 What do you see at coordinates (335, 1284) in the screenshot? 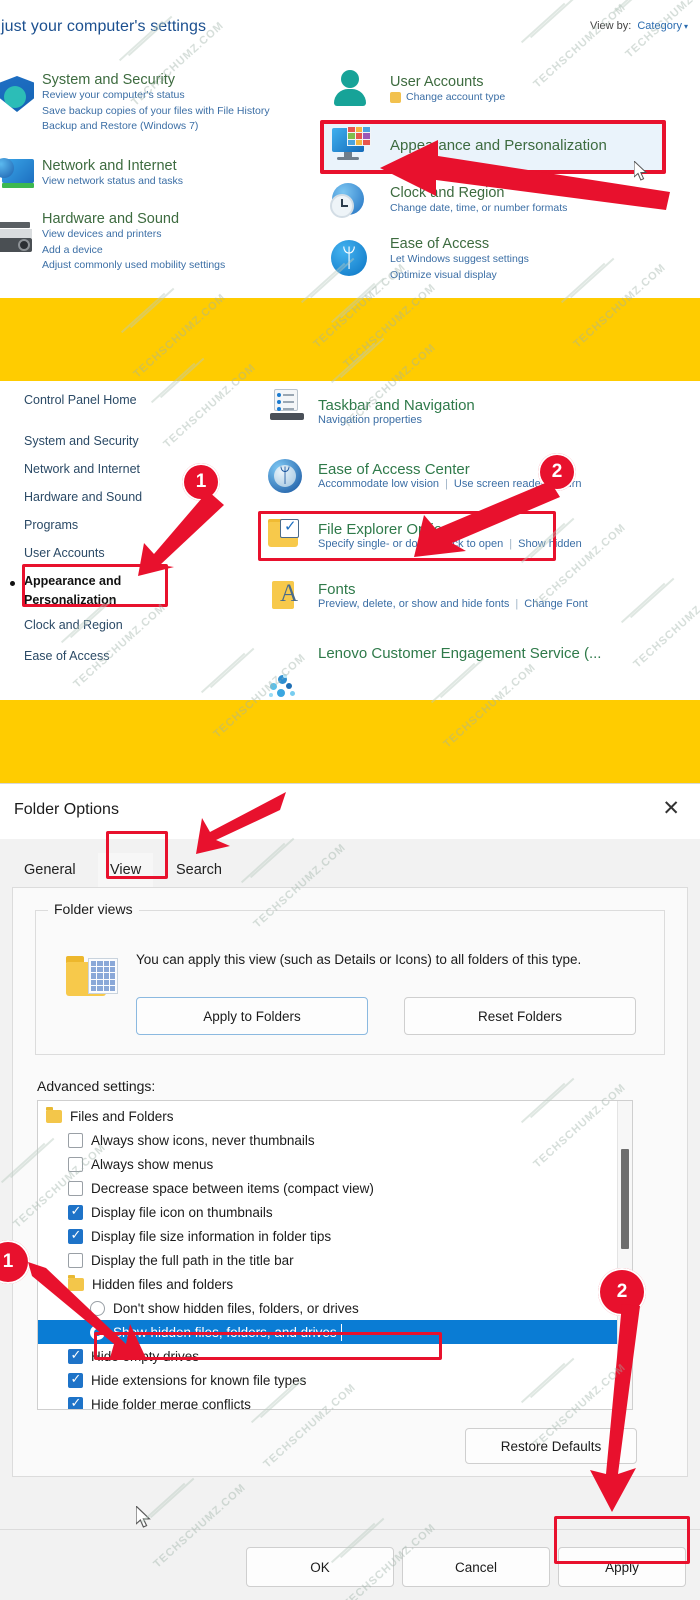
I see `settings-group-row: Hidden files and folders` at bounding box center [335, 1284].